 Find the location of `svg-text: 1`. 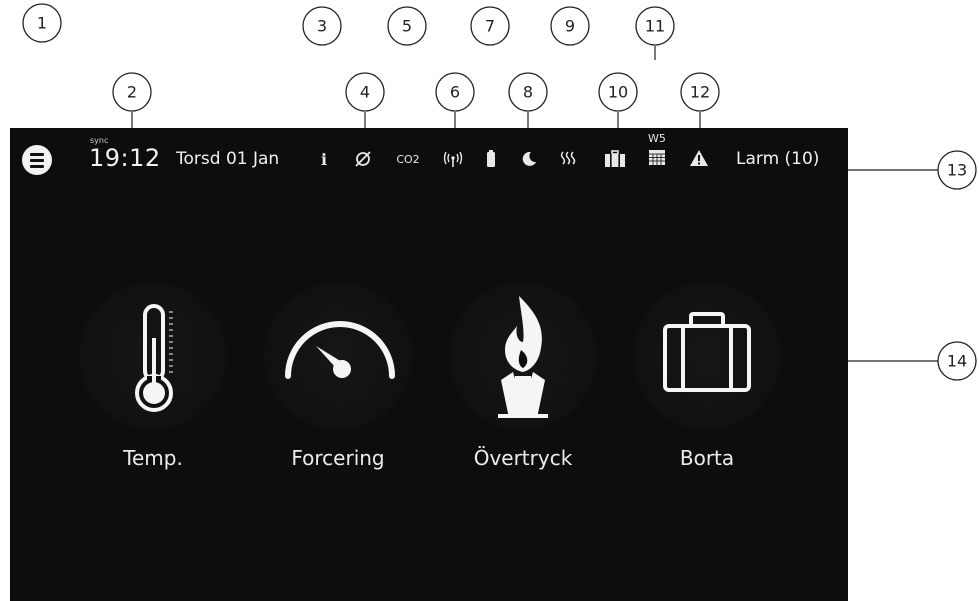

svg-text: 1 is located at coordinates (42, 23).